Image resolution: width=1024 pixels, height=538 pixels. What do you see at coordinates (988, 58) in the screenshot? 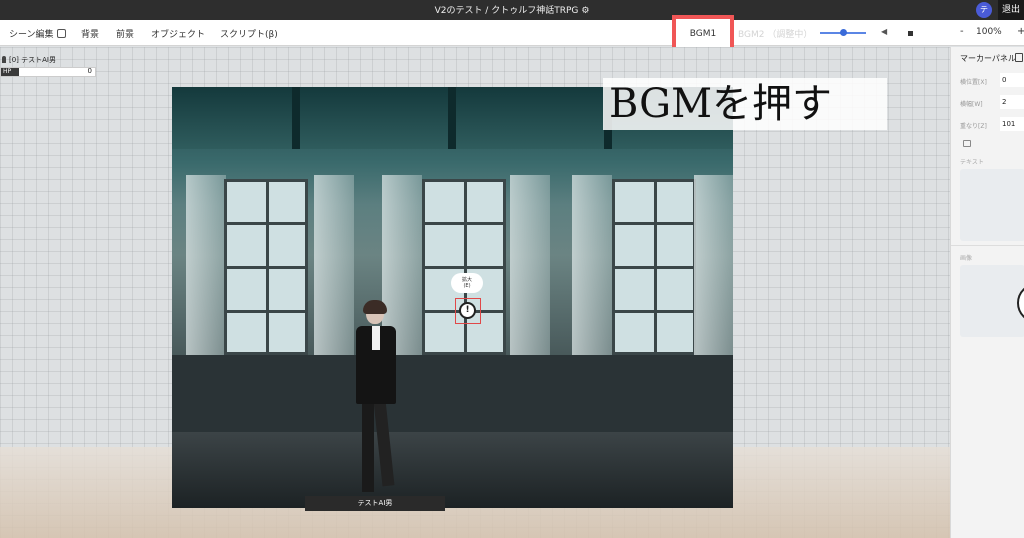
I see `panel-title: マーカーパネル` at bounding box center [988, 58].